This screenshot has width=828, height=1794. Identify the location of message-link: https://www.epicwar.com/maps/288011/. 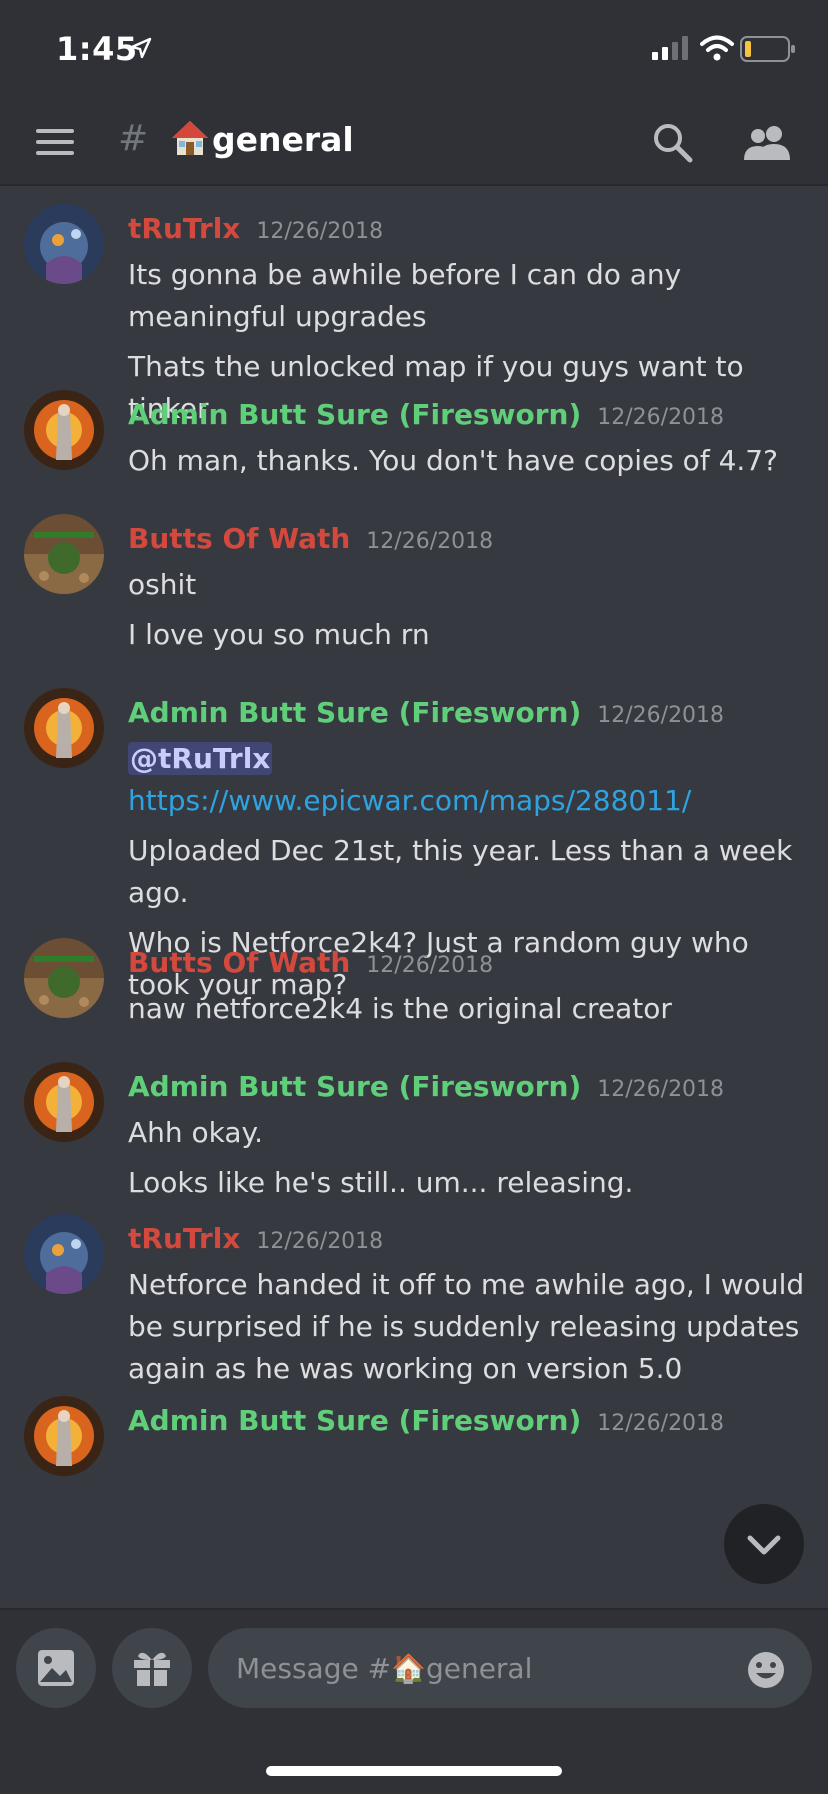
(409, 800).